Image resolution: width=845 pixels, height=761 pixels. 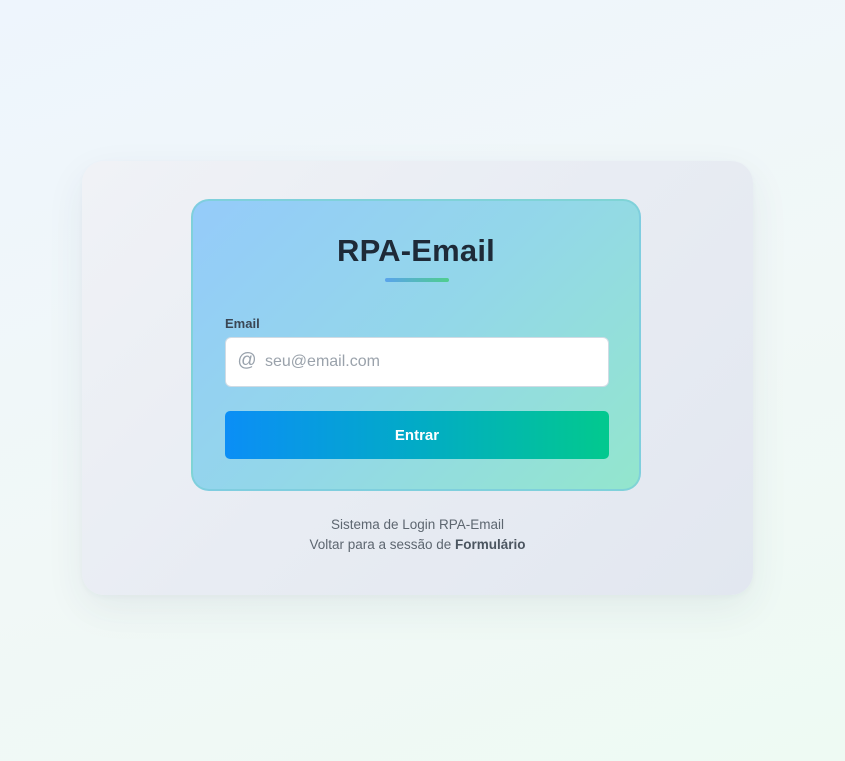 I want to click on email-label: Email, so click(x=242, y=323).